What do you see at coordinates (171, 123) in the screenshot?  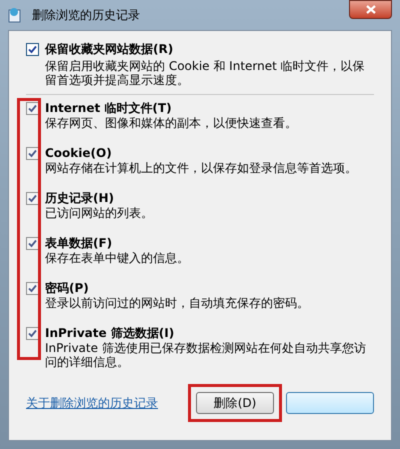 I see `option-description: 保存网页、图像和媒体的副本，以便快速查看。` at bounding box center [171, 123].